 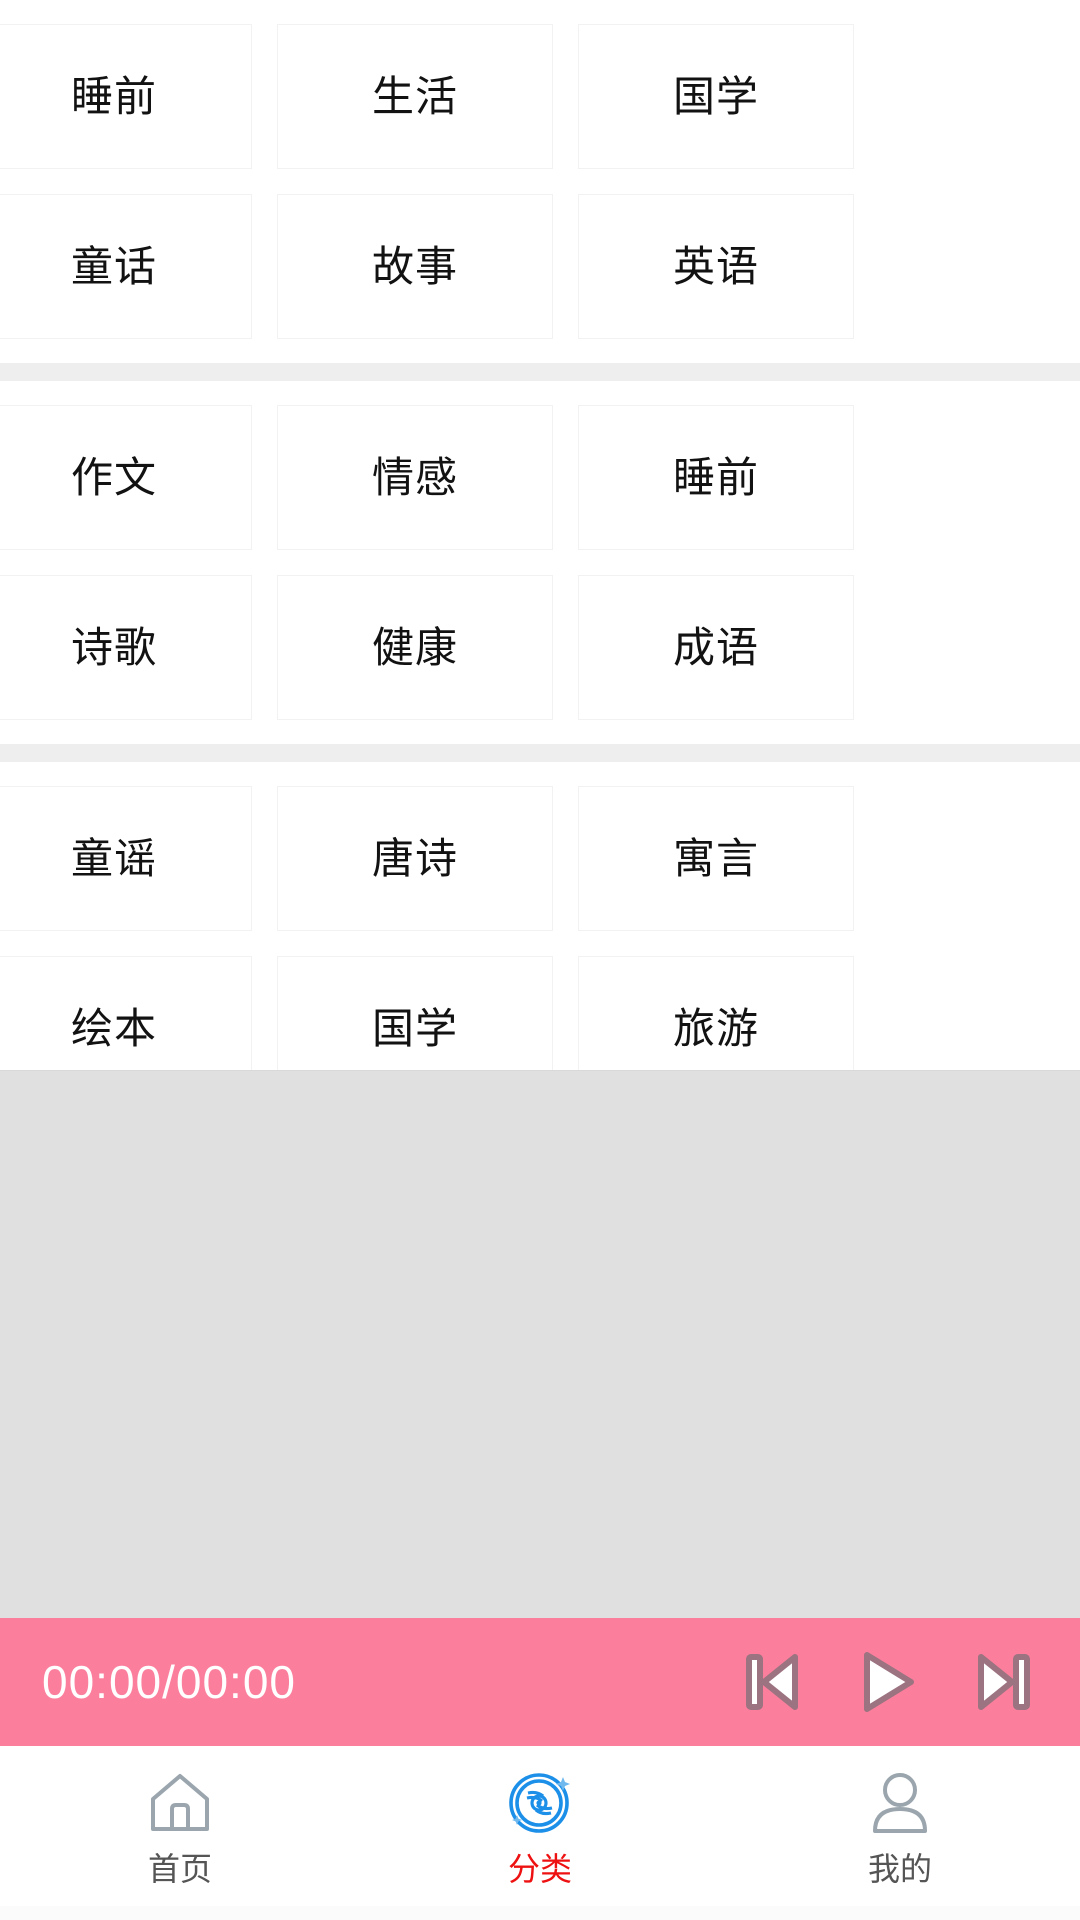 What do you see at coordinates (415, 266) in the screenshot?
I see `category-card: 故事` at bounding box center [415, 266].